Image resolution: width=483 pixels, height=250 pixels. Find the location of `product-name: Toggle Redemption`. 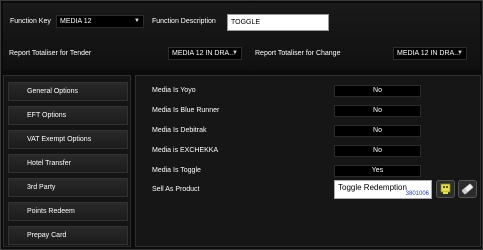

product-name: Toggle Redemption is located at coordinates (372, 187).